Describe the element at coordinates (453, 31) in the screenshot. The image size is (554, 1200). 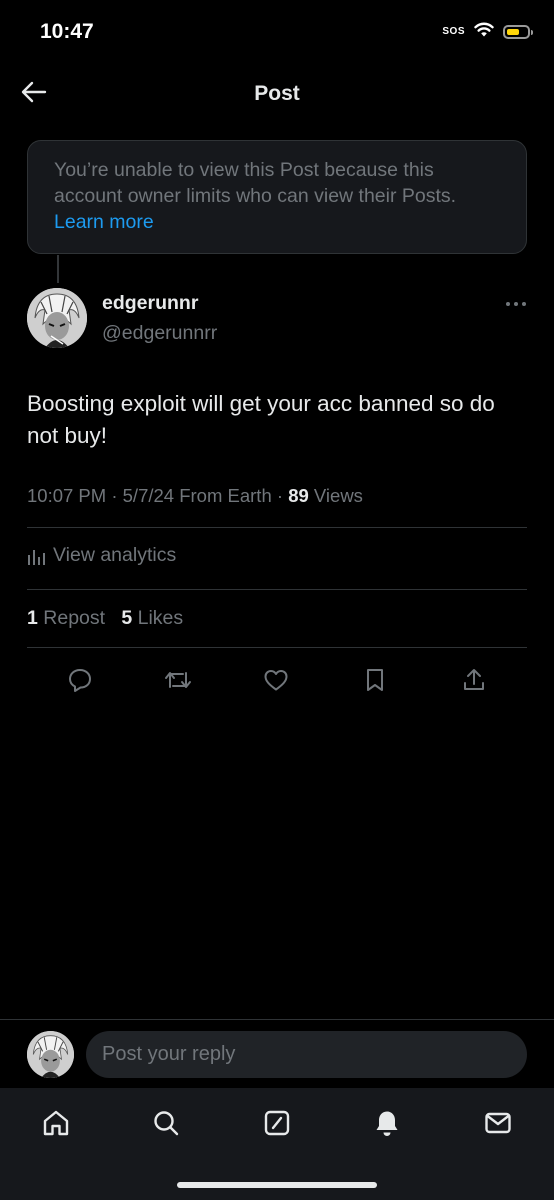
I see `sos-label: SOS` at that location.